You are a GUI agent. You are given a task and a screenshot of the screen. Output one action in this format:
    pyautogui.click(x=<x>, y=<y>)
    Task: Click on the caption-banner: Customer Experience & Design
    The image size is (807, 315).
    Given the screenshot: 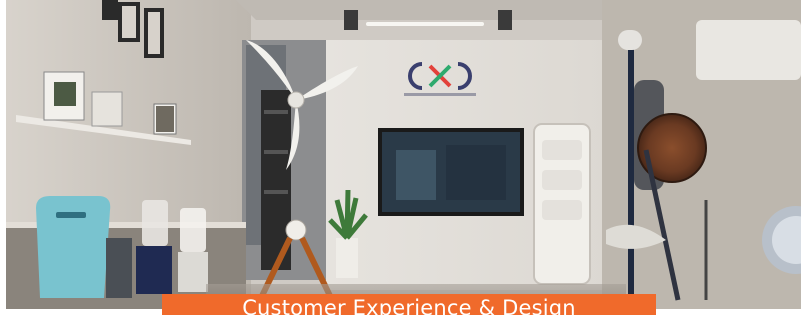 What is the action you would take?
    pyautogui.click(x=409, y=304)
    